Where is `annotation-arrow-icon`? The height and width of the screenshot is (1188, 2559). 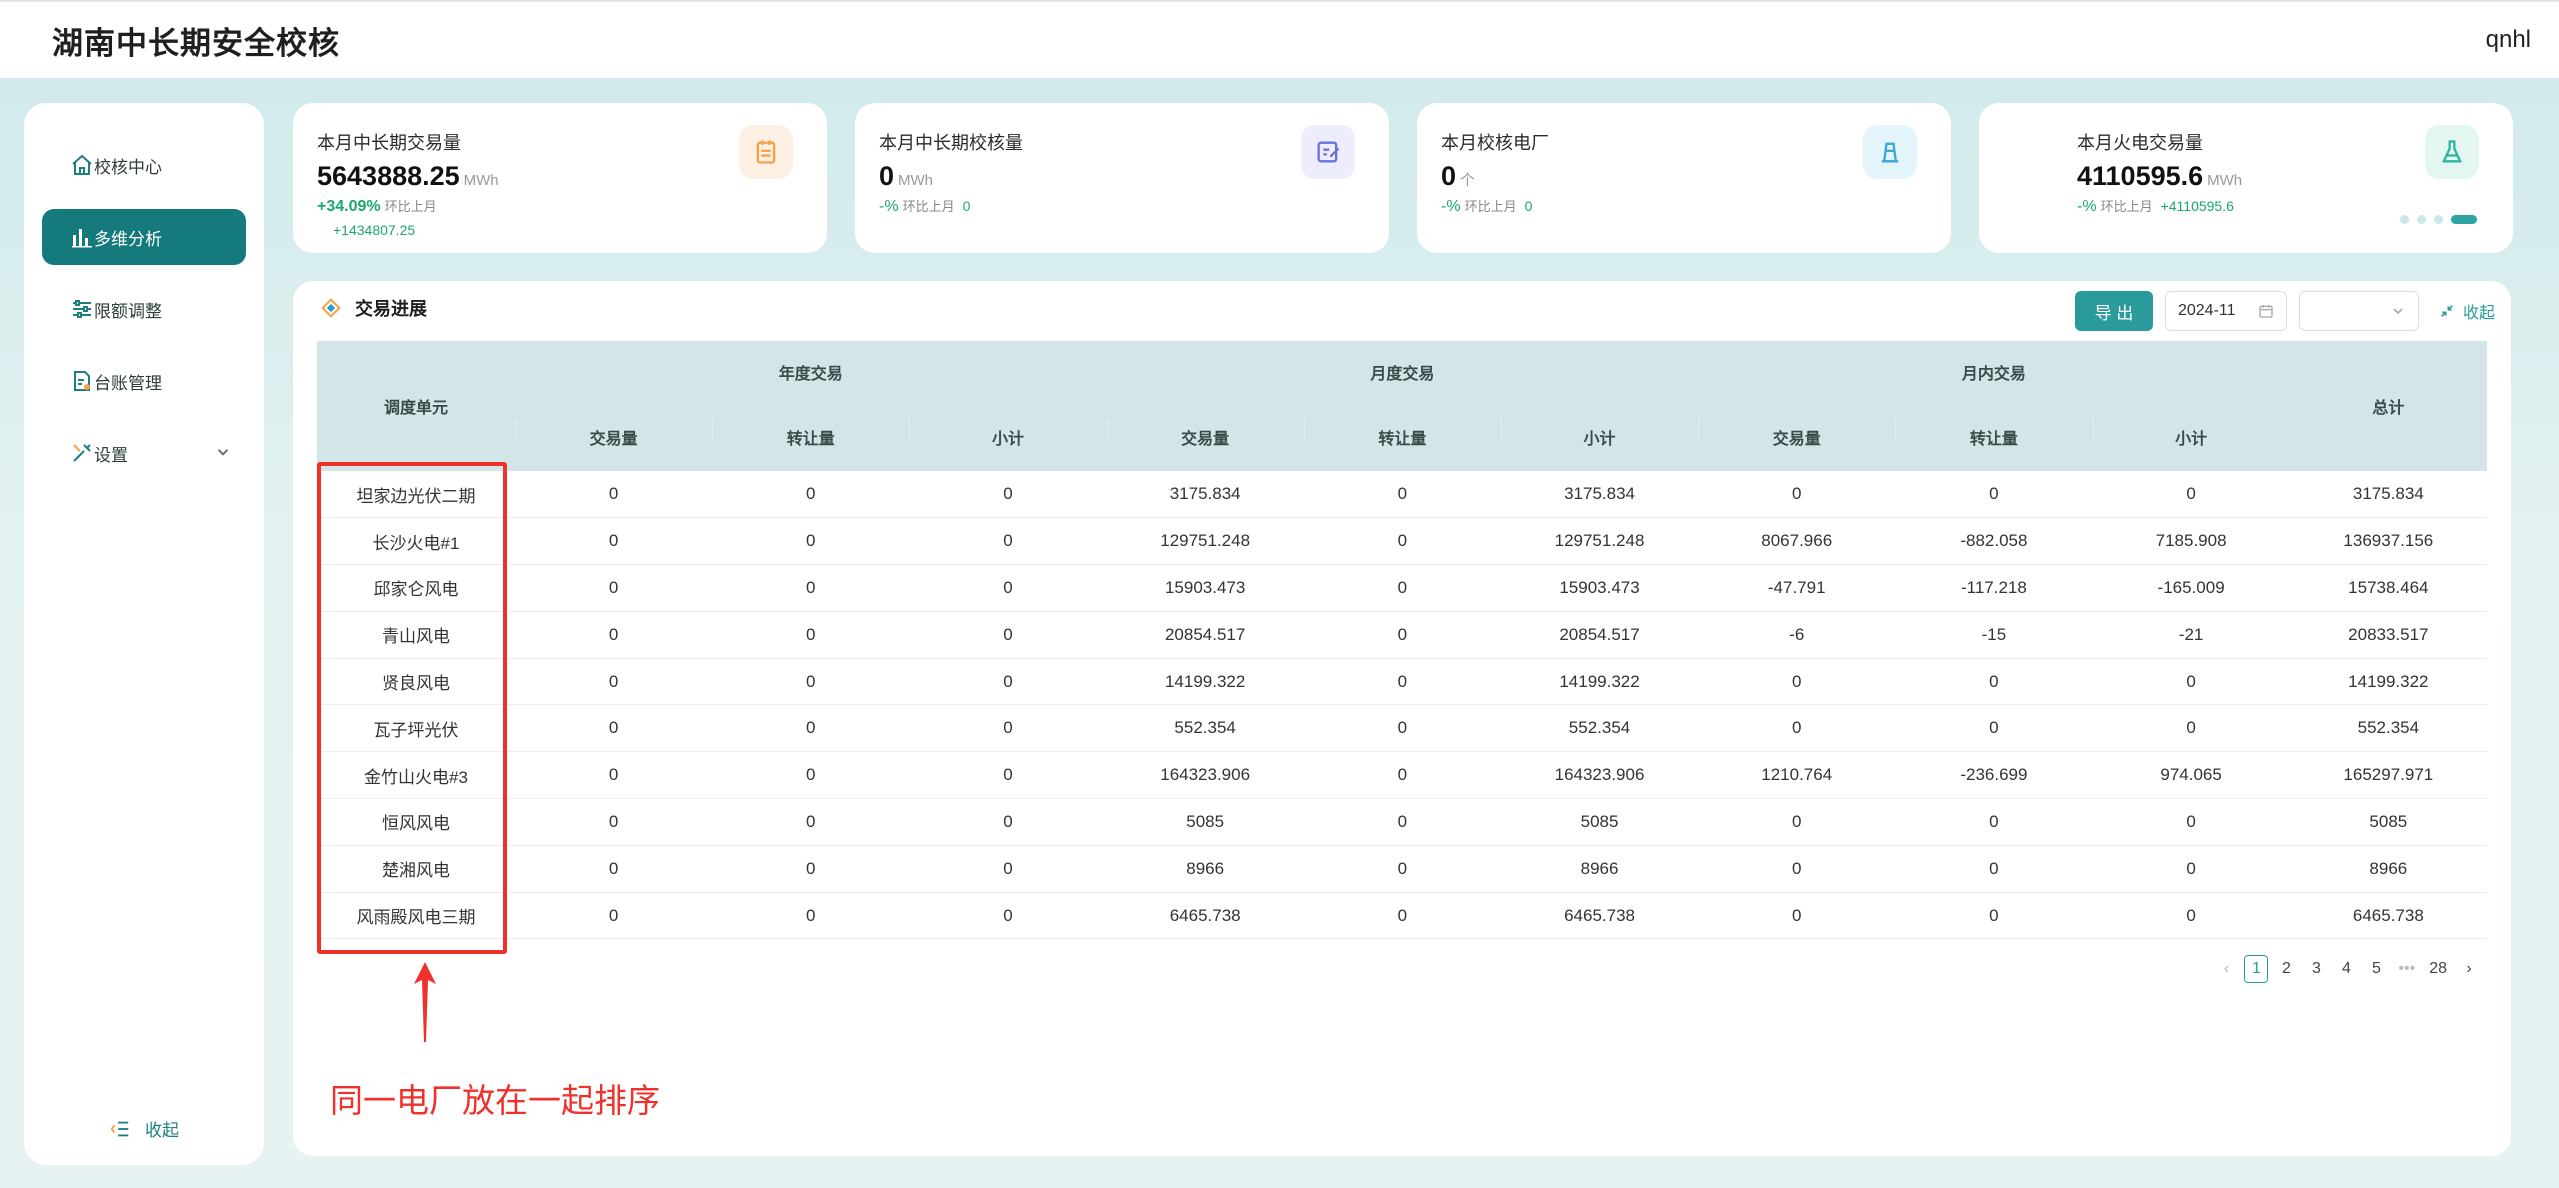 annotation-arrow-icon is located at coordinates (425, 1002).